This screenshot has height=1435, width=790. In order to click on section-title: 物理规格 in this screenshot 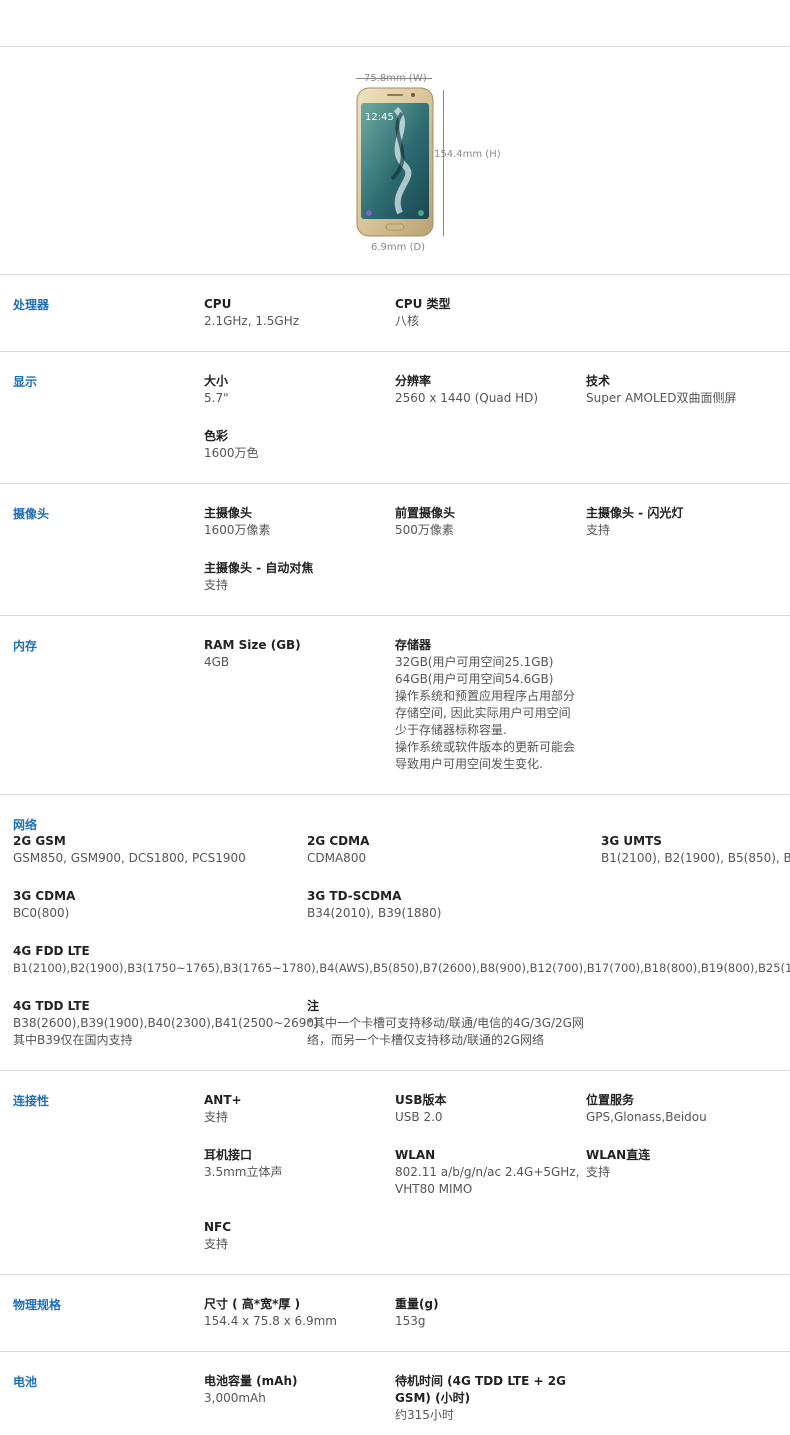, I will do `click(37, 1305)`.